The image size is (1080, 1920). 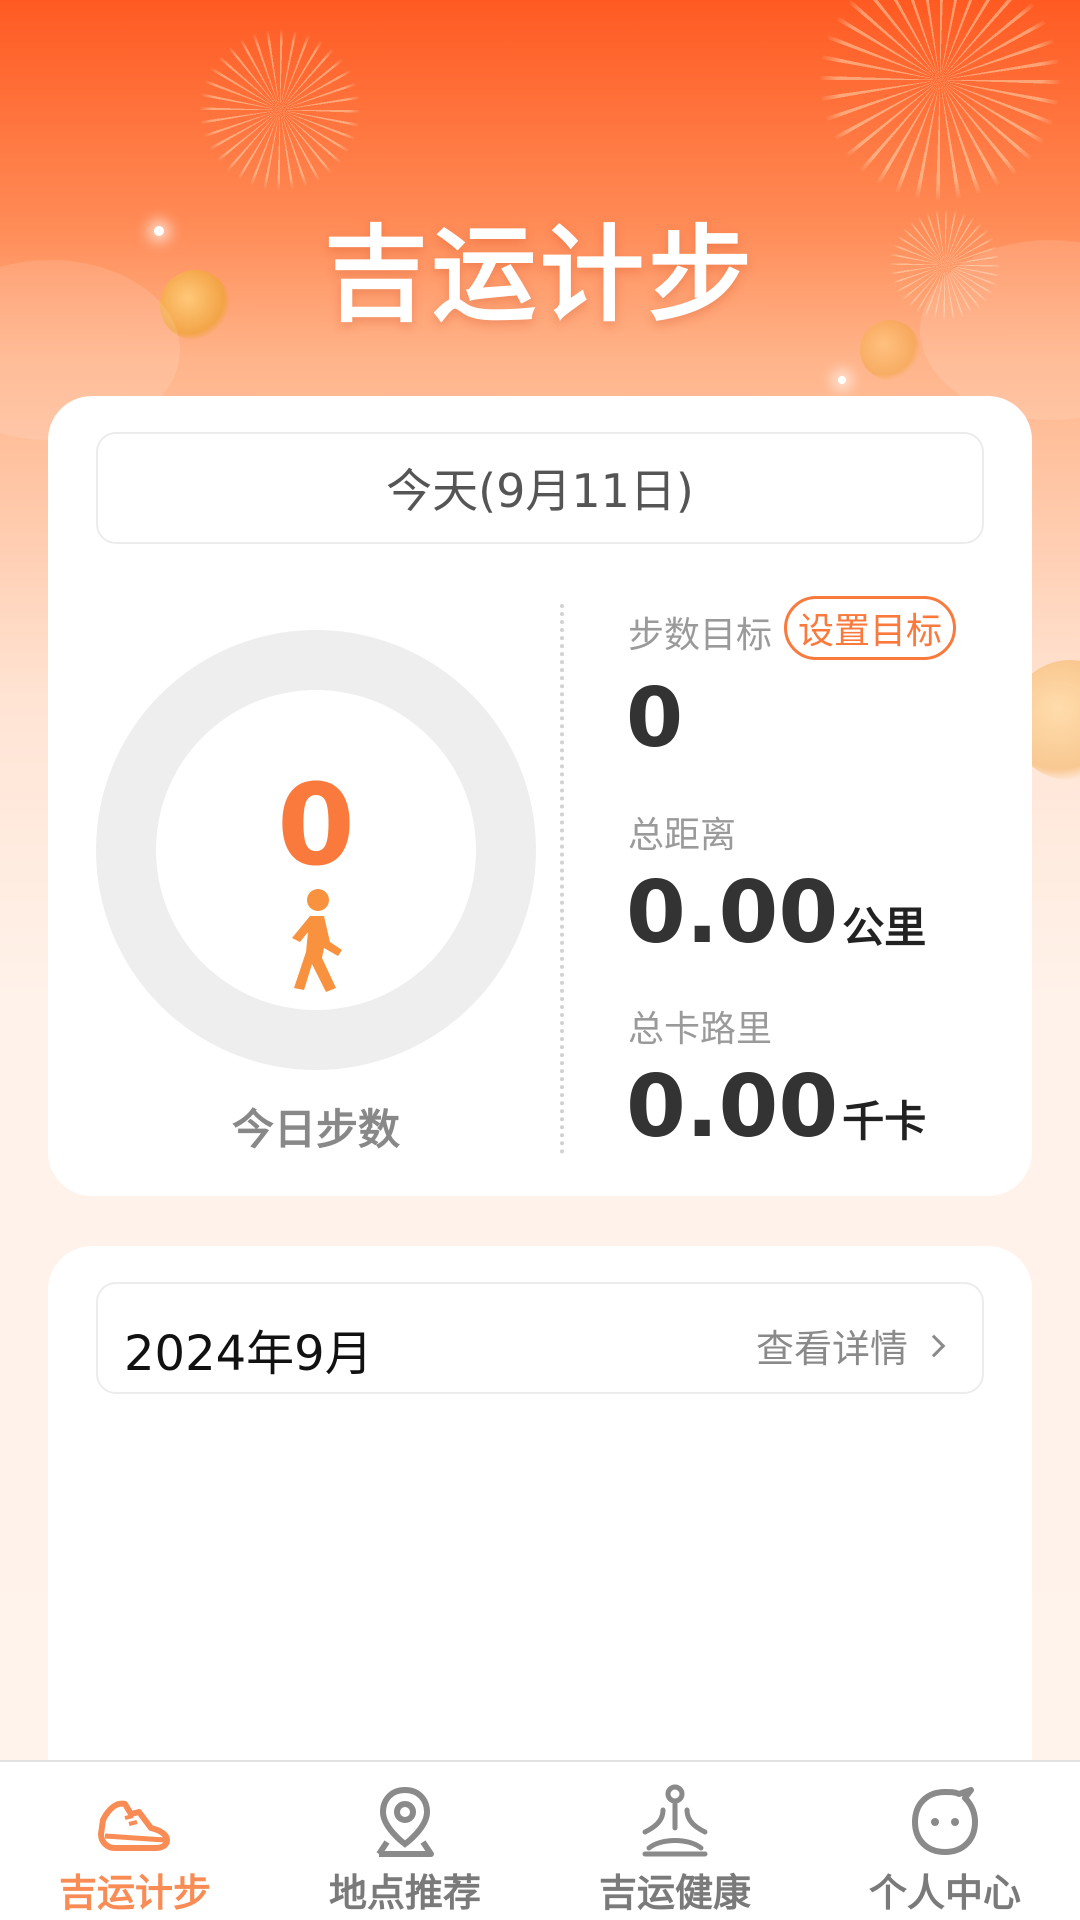 What do you see at coordinates (134, 1825) in the screenshot?
I see `sneaker-icon` at bounding box center [134, 1825].